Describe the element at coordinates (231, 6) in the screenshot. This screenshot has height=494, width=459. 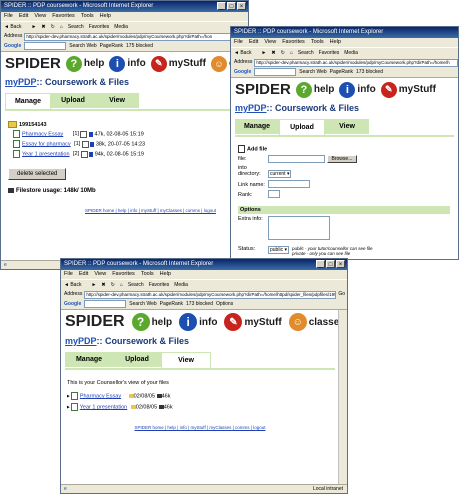
I see `maximize-button: □` at that location.